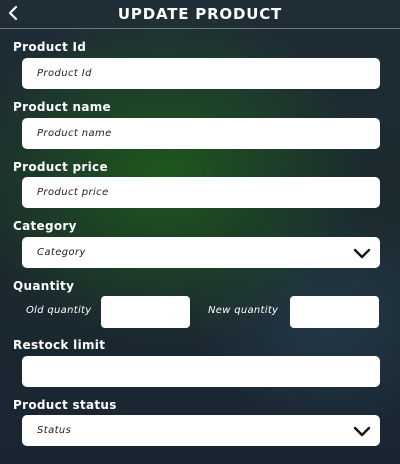 This screenshot has width=400, height=464. What do you see at coordinates (201, 192) in the screenshot?
I see `product-price-input: Product price` at bounding box center [201, 192].